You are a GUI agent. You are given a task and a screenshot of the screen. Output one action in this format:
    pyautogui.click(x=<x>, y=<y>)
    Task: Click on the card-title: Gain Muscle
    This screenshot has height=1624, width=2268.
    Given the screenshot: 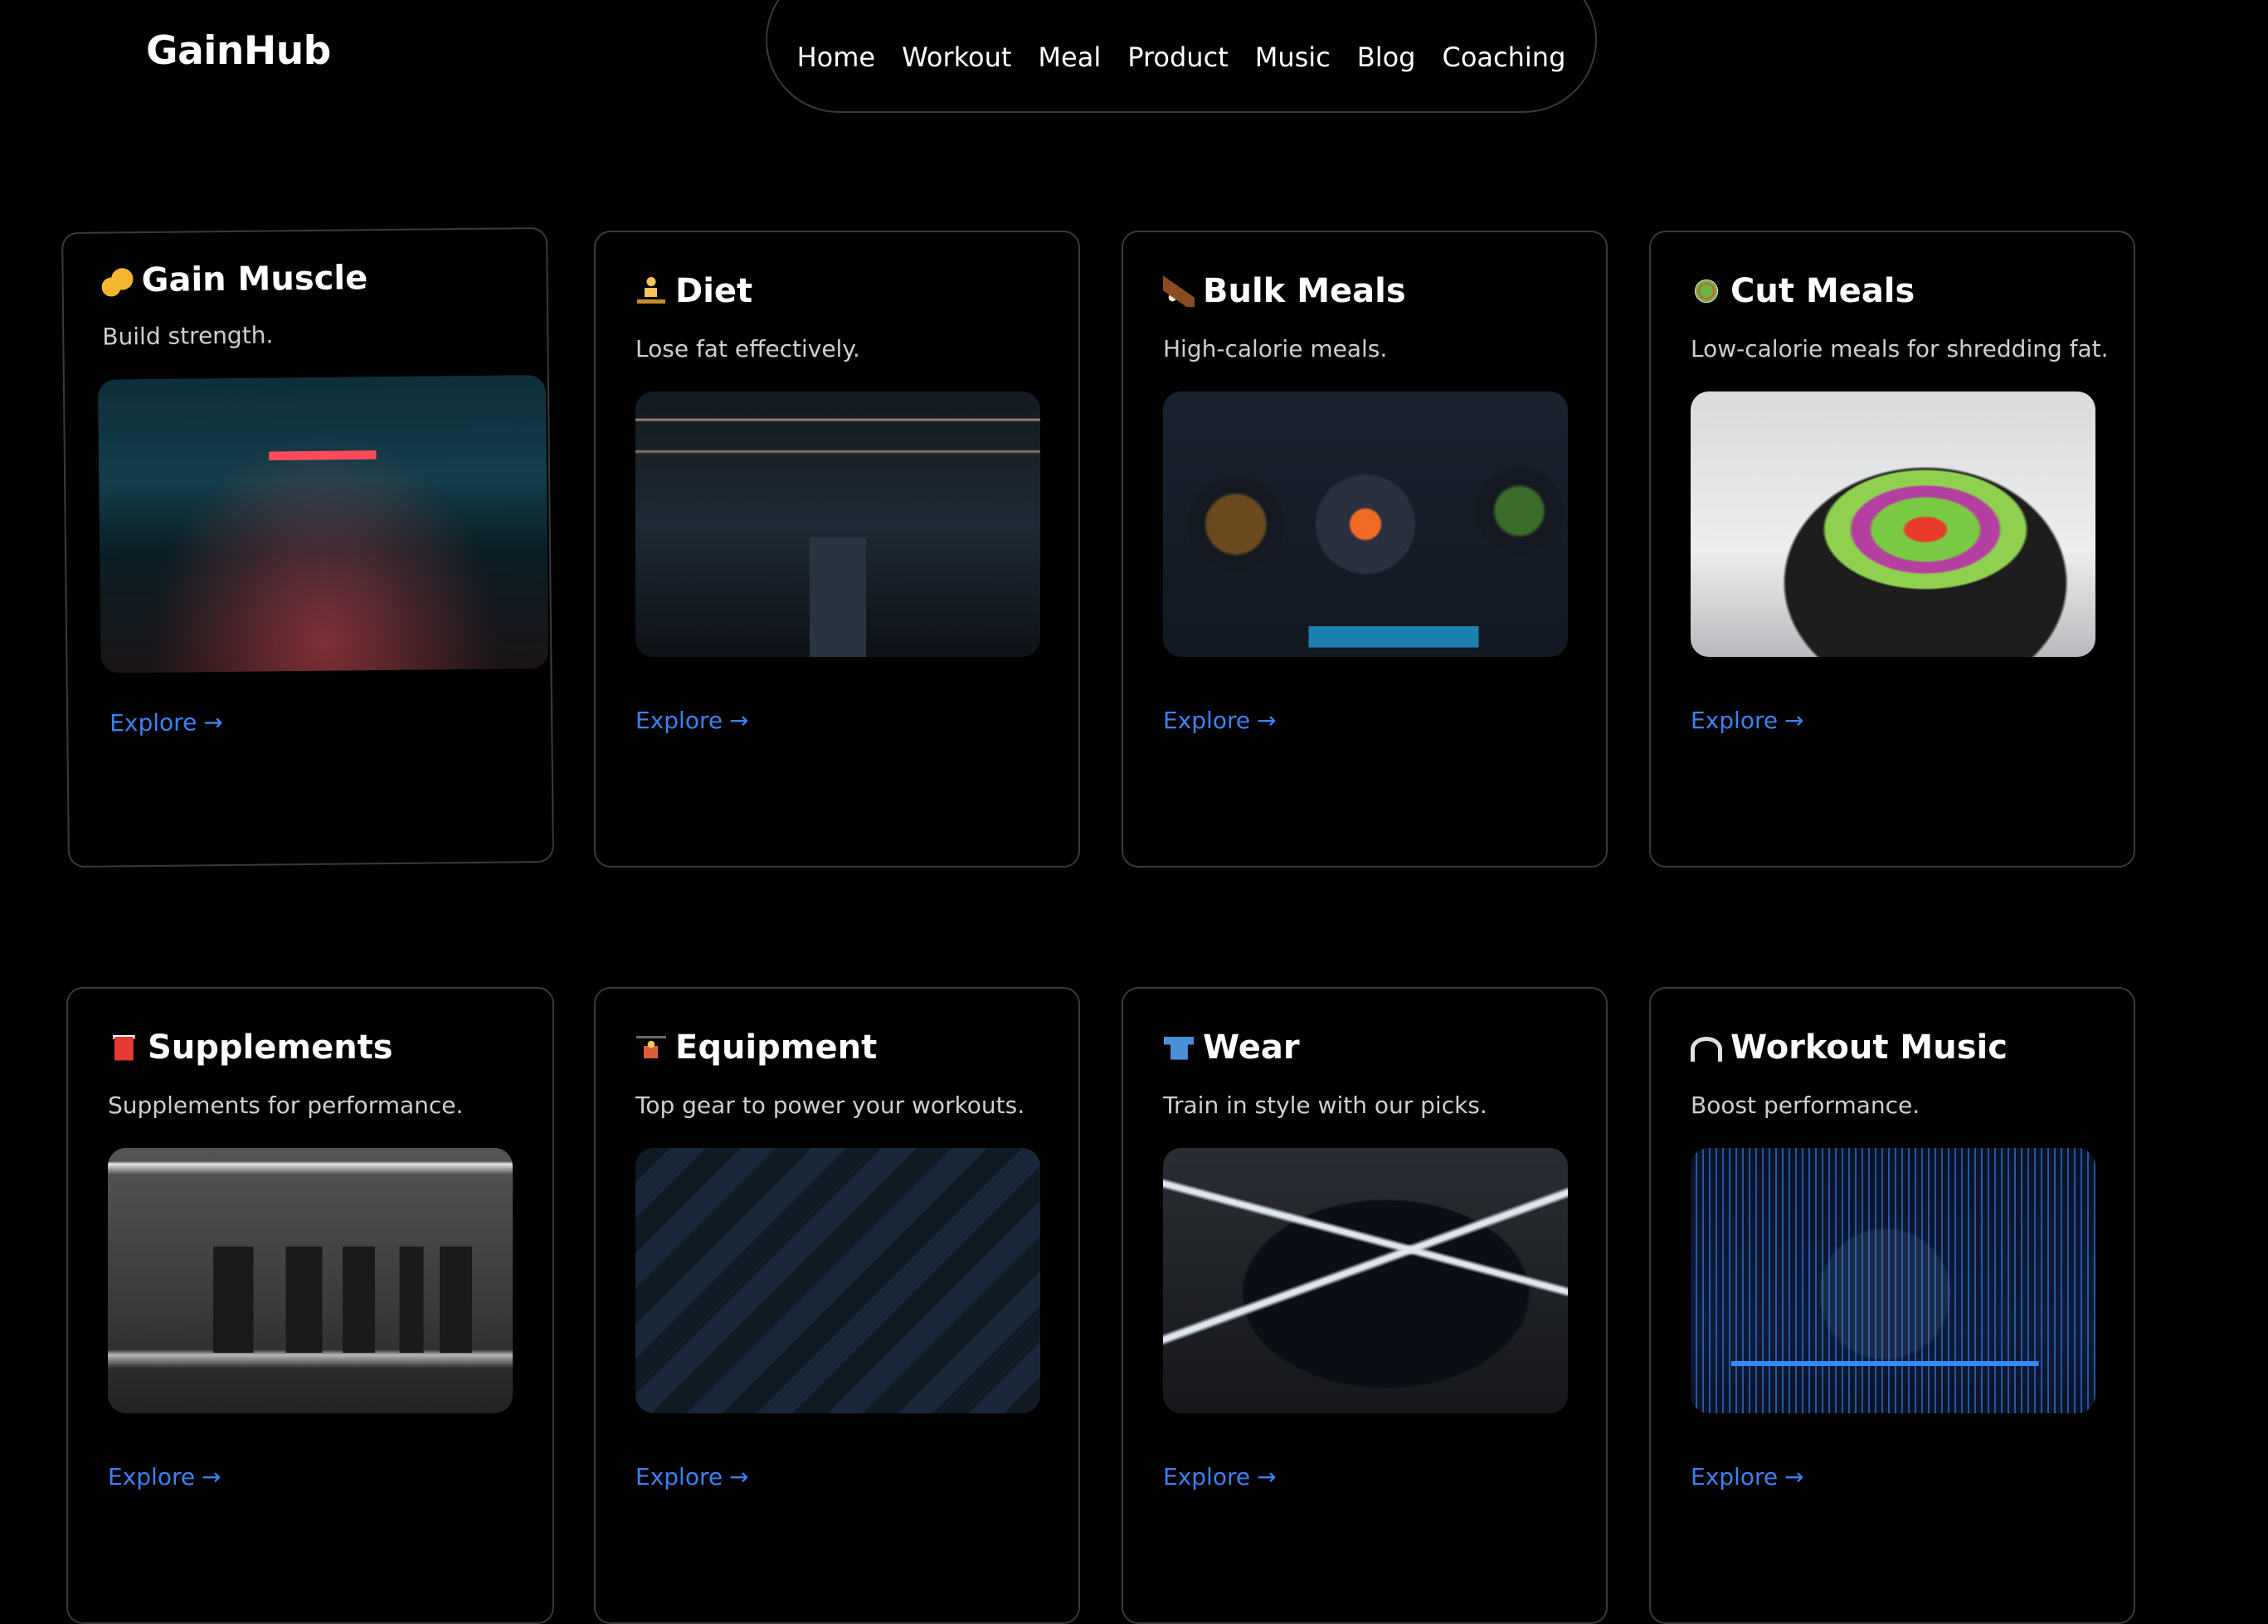 What is the action you would take?
    pyautogui.click(x=234, y=279)
    